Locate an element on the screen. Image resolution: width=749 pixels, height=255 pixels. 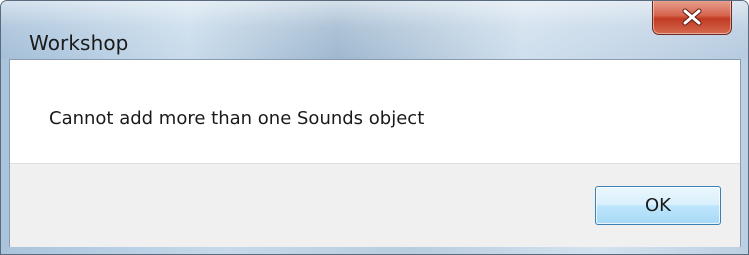
window-title: Workshop is located at coordinates (79, 43).